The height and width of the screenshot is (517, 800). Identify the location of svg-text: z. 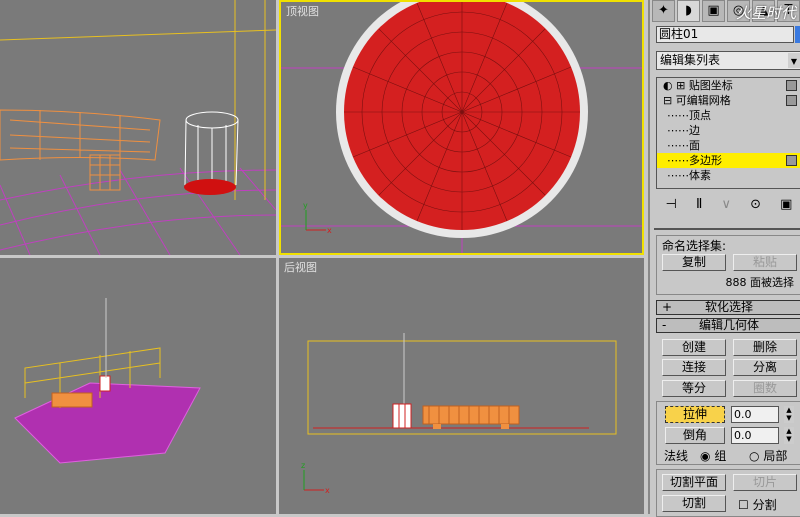
(303, 465).